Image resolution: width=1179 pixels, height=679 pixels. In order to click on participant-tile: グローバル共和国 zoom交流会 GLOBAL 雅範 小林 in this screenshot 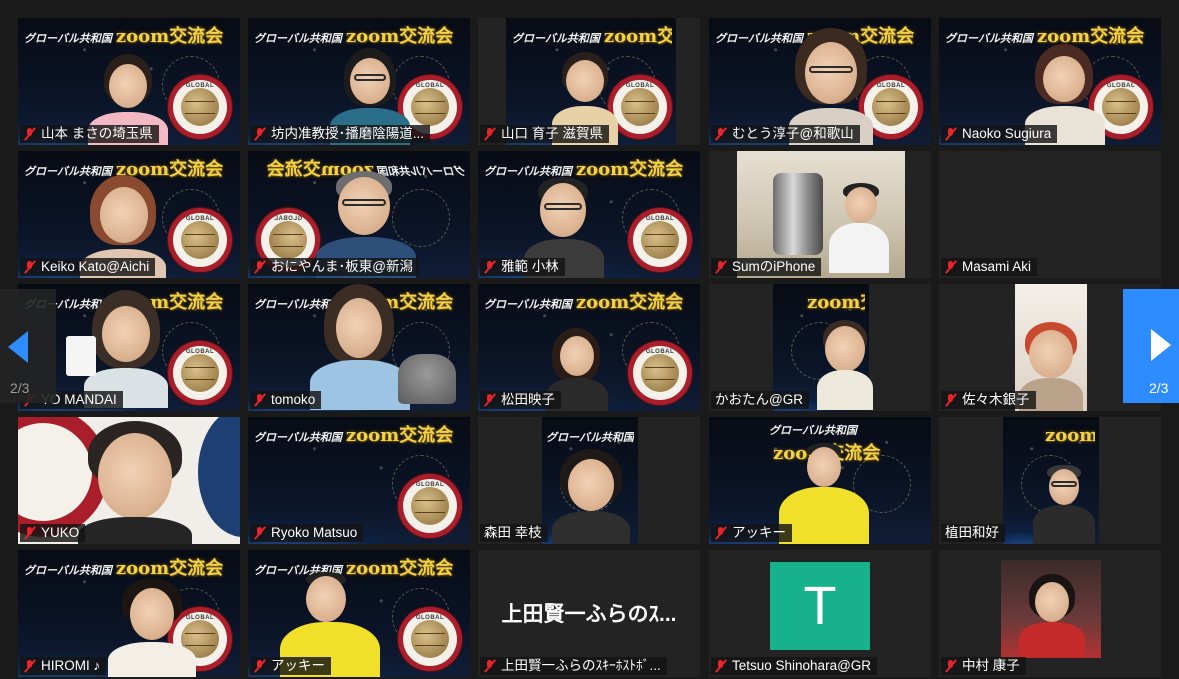, I will do `click(589, 214)`.